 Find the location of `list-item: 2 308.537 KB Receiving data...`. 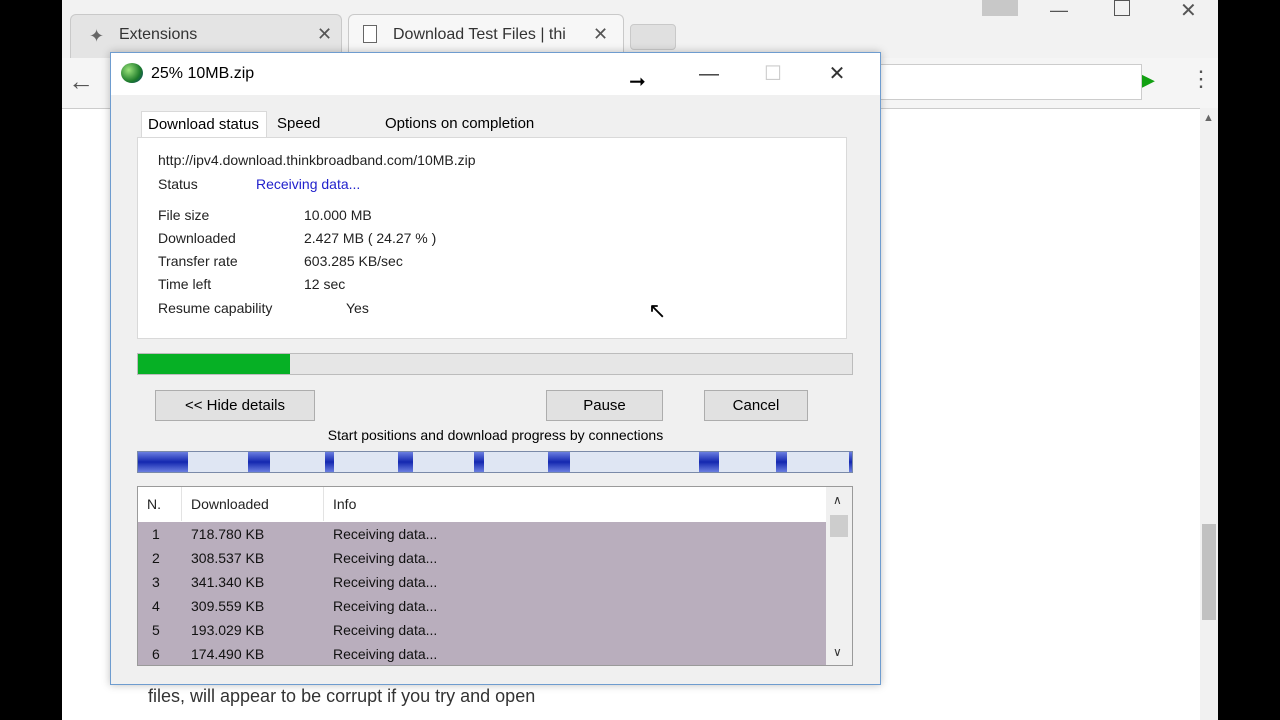

list-item: 2 308.537 KB Receiving data... is located at coordinates (482, 558).